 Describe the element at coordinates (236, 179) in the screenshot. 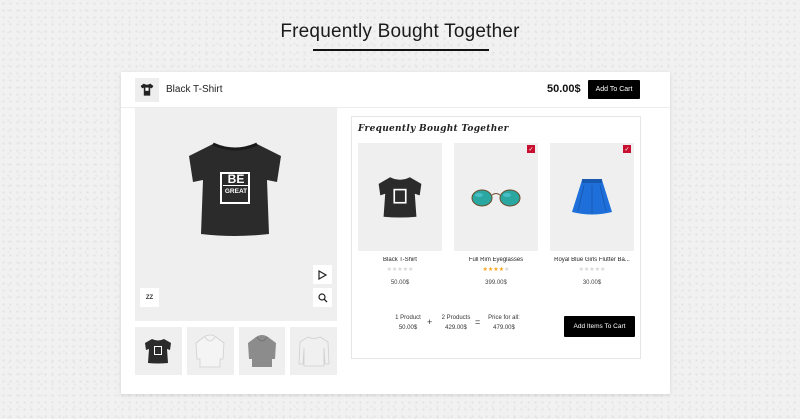

I see `shirt-print-line-1: BE` at that location.